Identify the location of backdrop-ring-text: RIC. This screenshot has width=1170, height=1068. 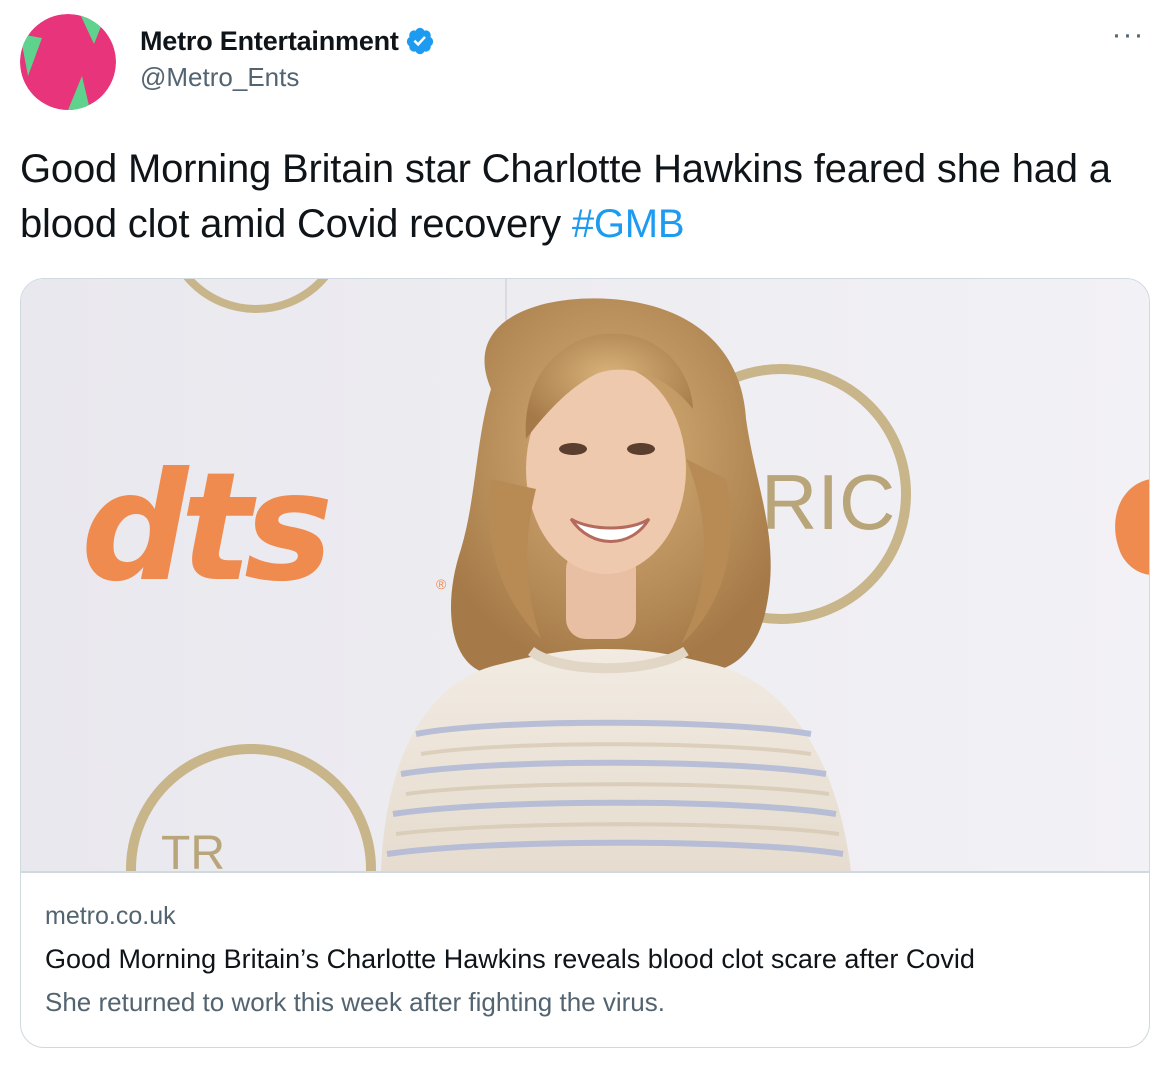
(828, 502).